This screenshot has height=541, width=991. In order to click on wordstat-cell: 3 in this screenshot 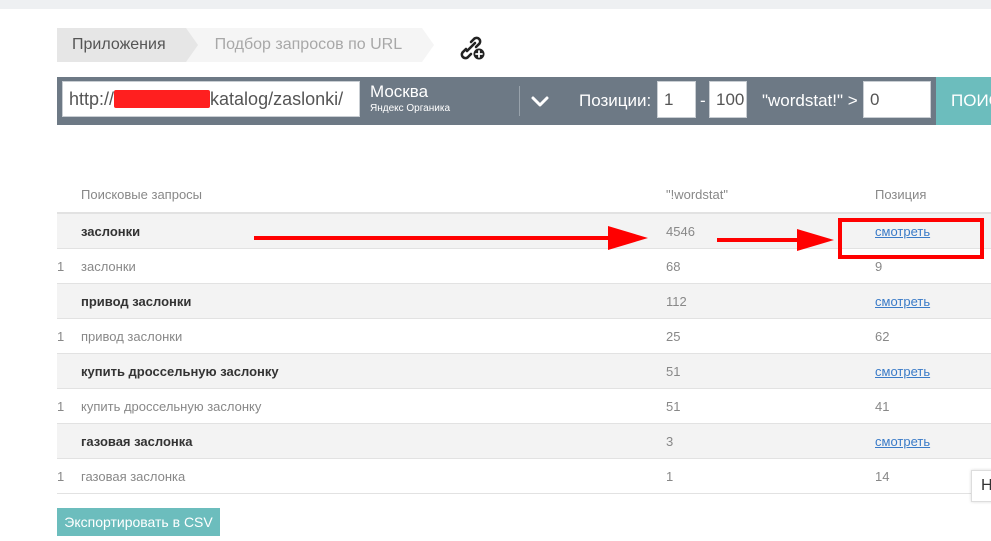, I will do `click(670, 441)`.